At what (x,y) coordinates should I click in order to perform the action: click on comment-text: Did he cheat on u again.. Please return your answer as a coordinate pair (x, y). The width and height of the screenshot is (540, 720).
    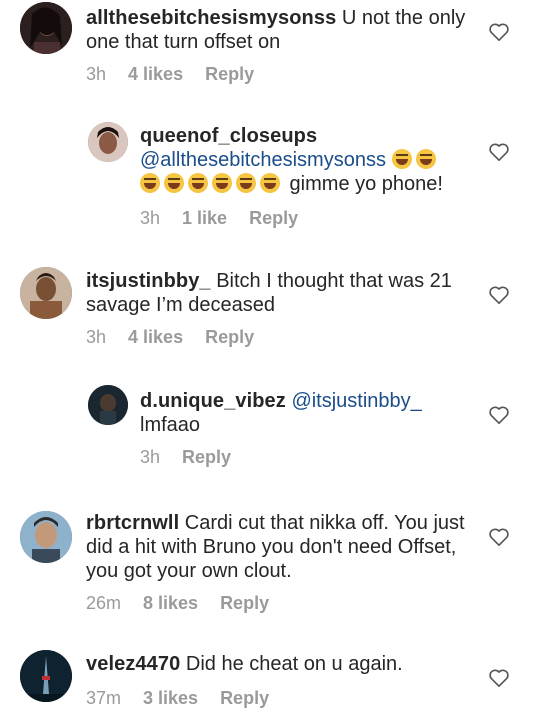
    Looking at the image, I should click on (291, 664).